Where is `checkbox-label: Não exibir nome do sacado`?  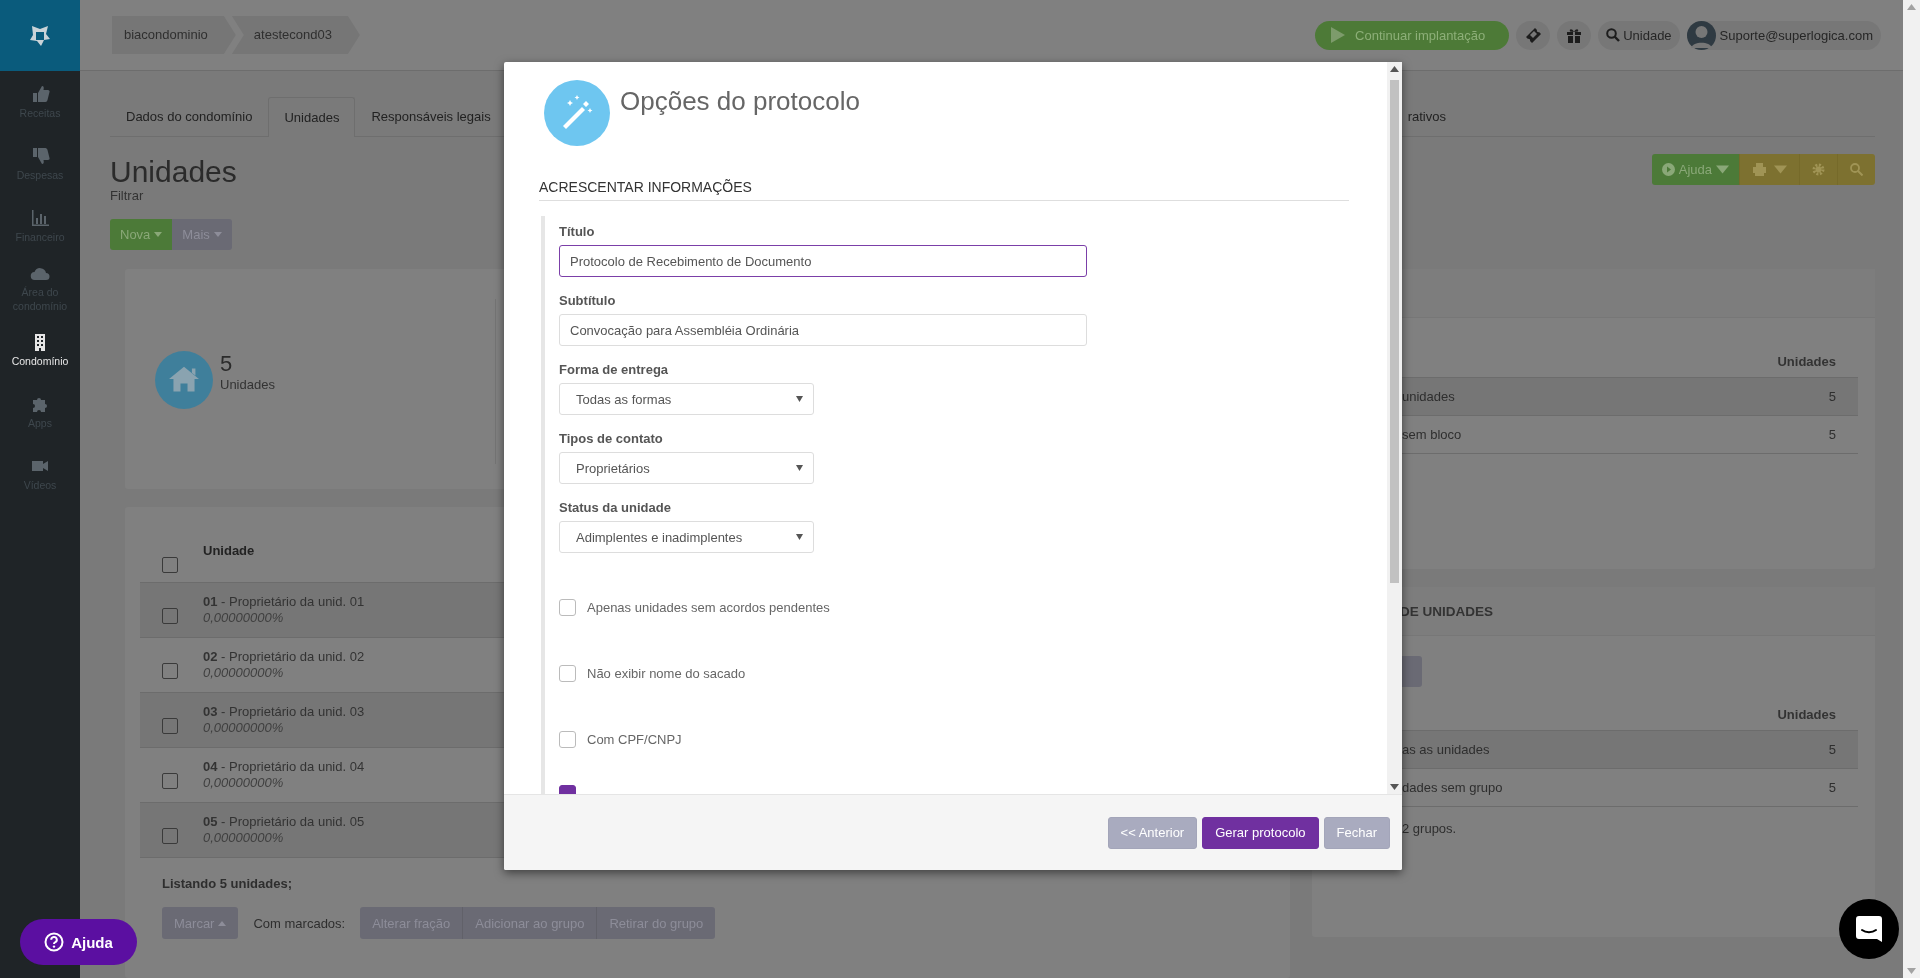 checkbox-label: Não exibir nome do sacado is located at coordinates (666, 673).